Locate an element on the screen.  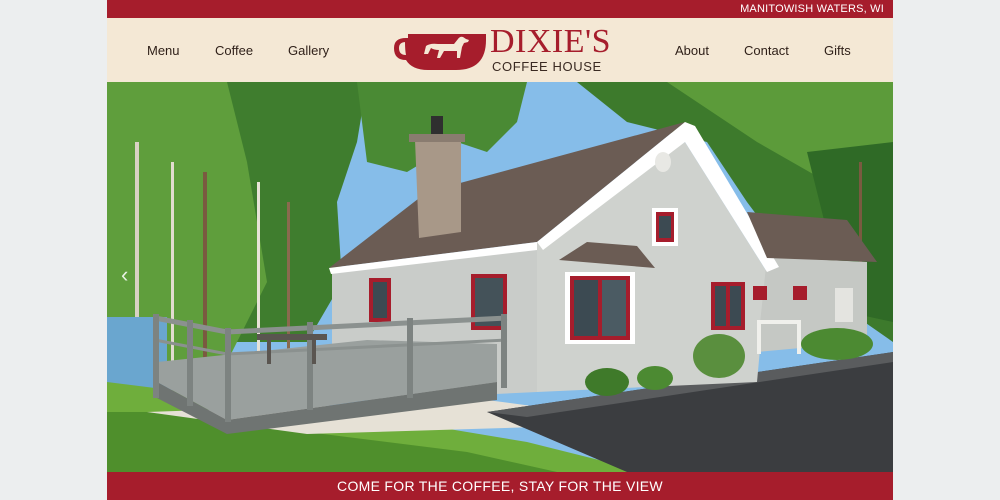
nav-link-contact: Contact is located at coordinates (766, 51).